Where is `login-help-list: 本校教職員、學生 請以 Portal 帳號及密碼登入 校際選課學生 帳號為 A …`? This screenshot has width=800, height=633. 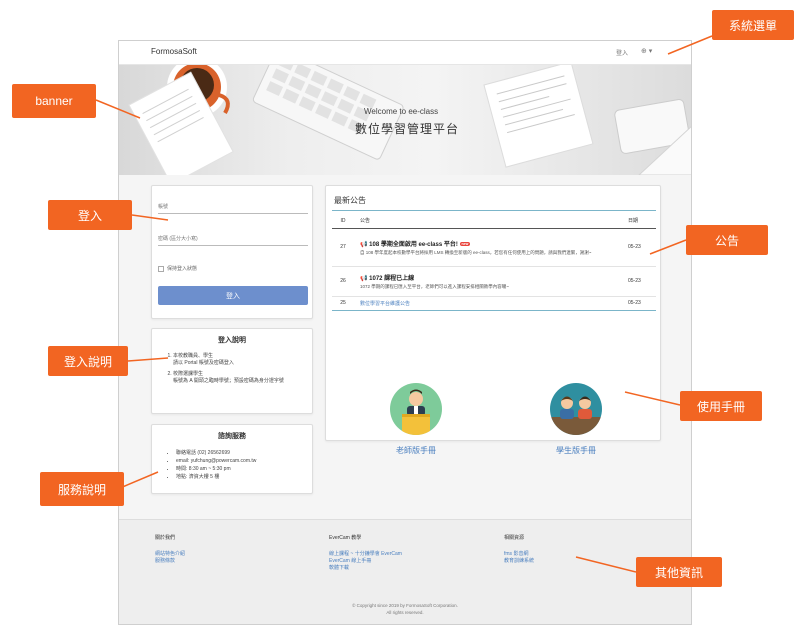 login-help-list: 本校教職員、學生 請以 Portal 帳號及密碼登入 校際選課學生 帳號為 A … is located at coordinates (237, 371).